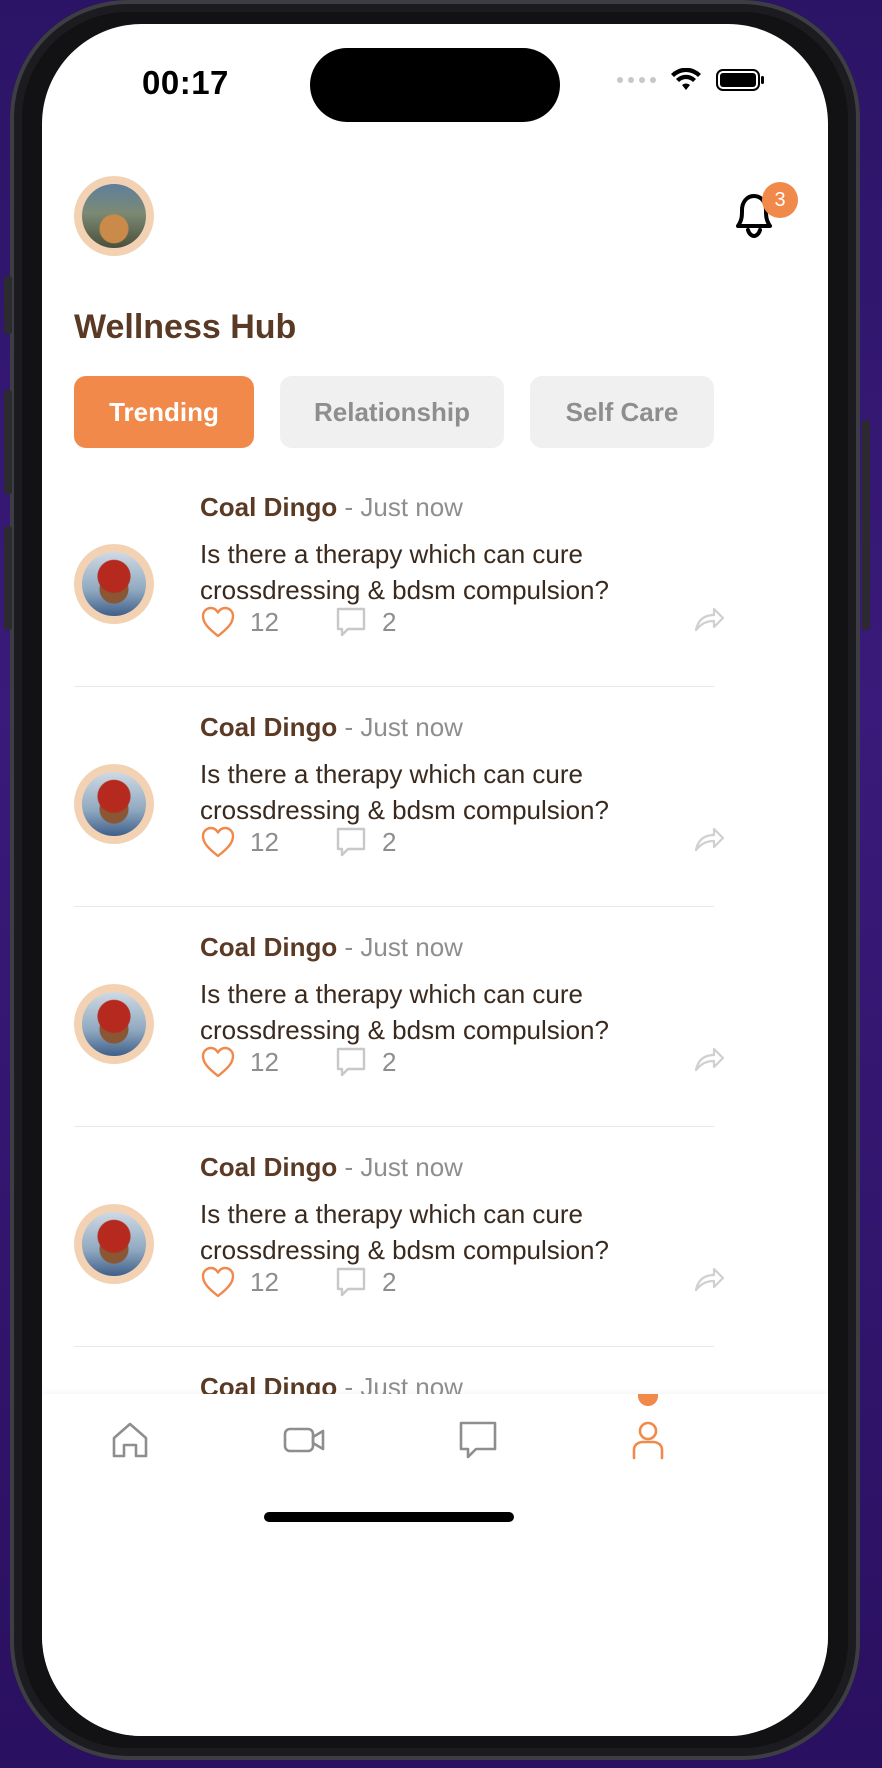 This screenshot has height=1768, width=882. I want to click on wifi-icon, so click(686, 79).